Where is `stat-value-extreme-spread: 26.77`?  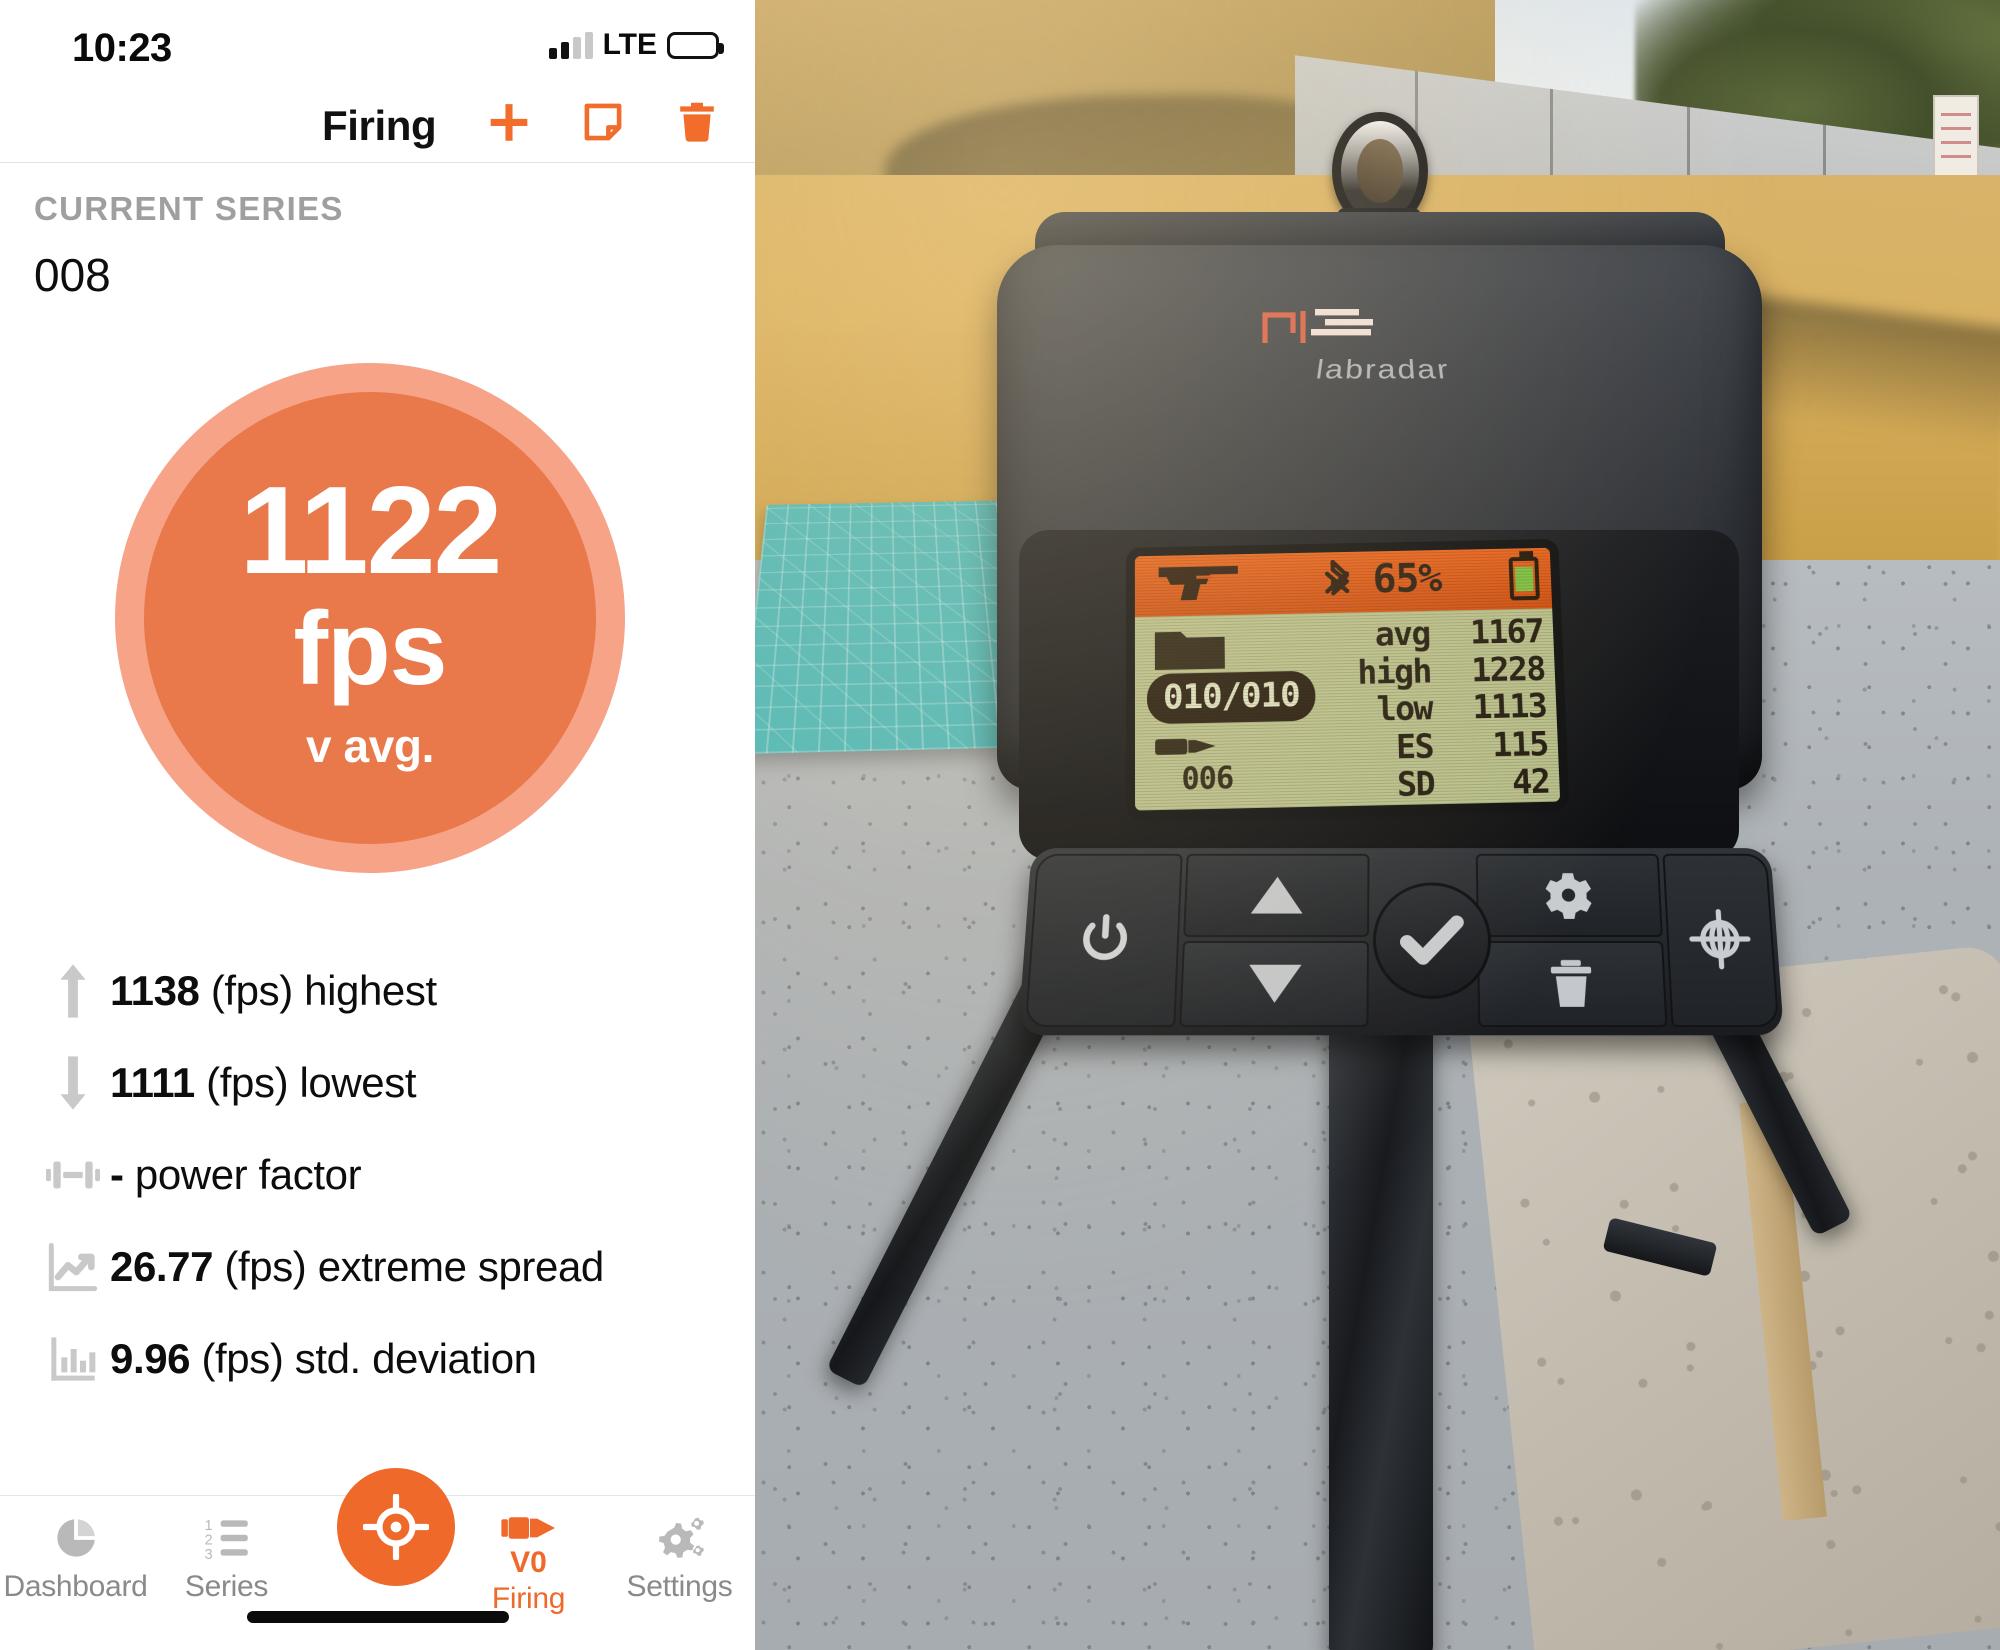
stat-value-extreme-spread: 26.77 is located at coordinates (162, 1266).